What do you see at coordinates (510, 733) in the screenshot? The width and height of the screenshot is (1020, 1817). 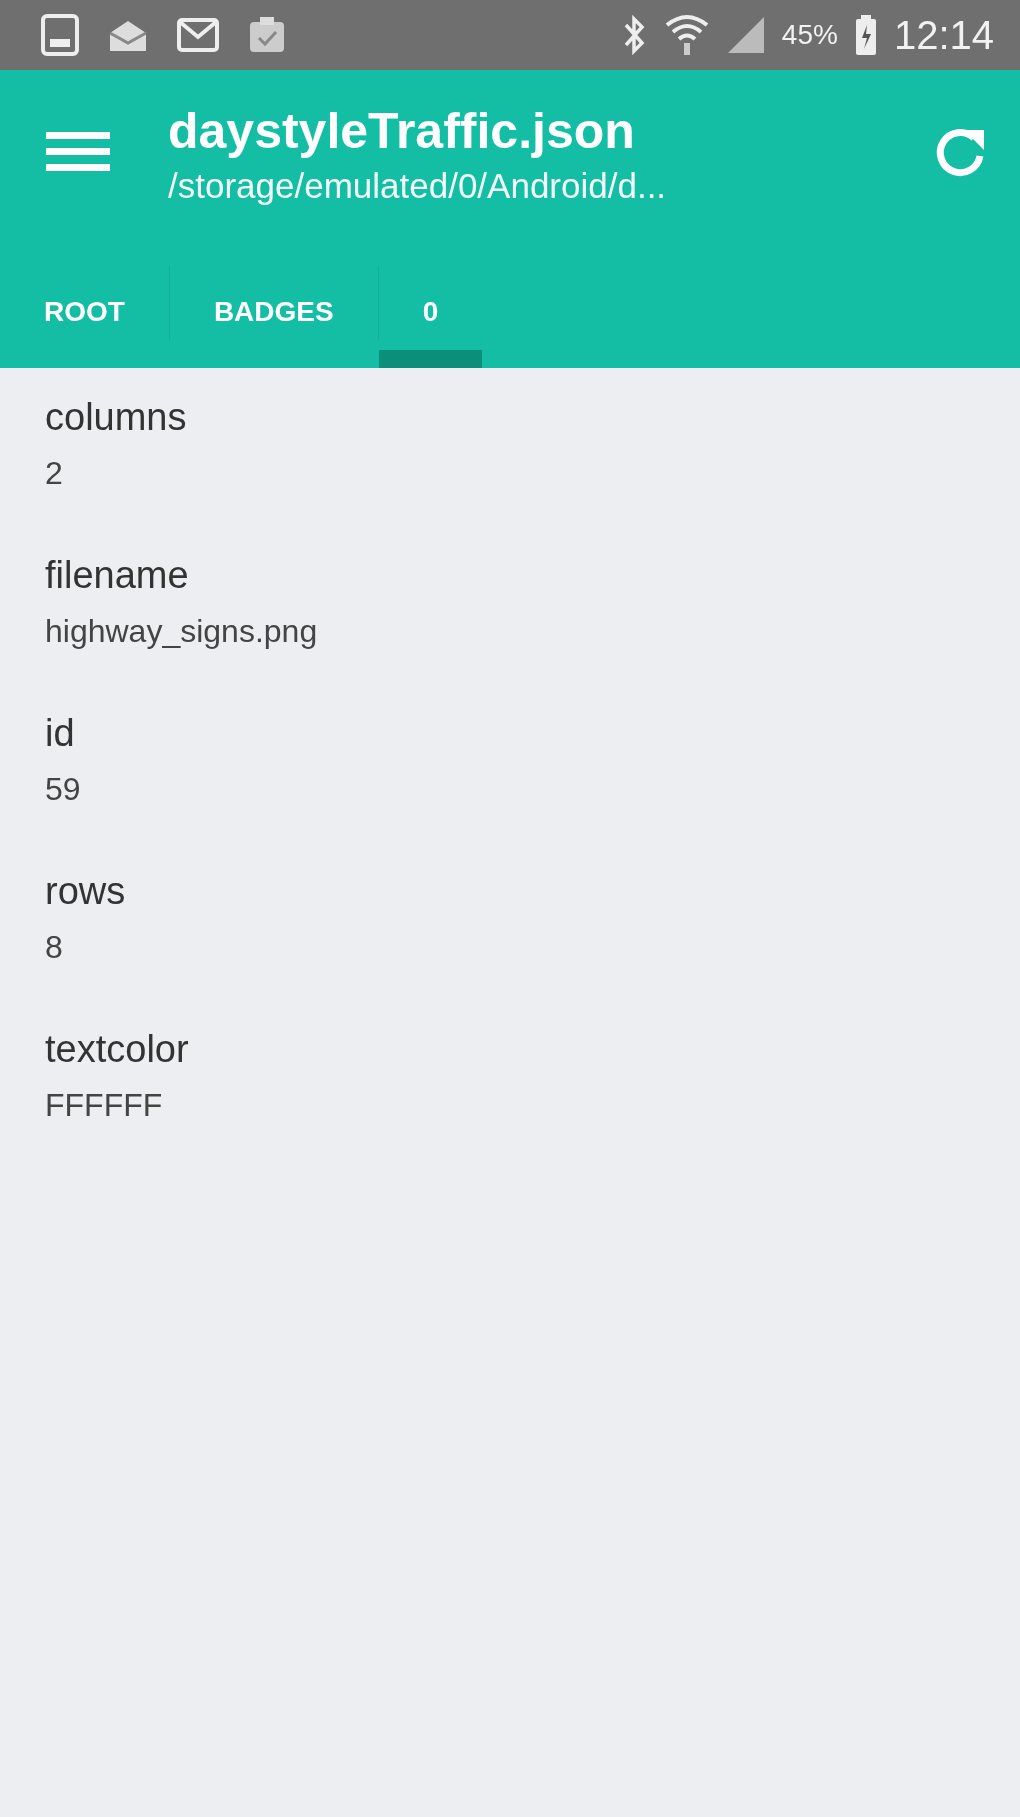 I see `field-key: id` at bounding box center [510, 733].